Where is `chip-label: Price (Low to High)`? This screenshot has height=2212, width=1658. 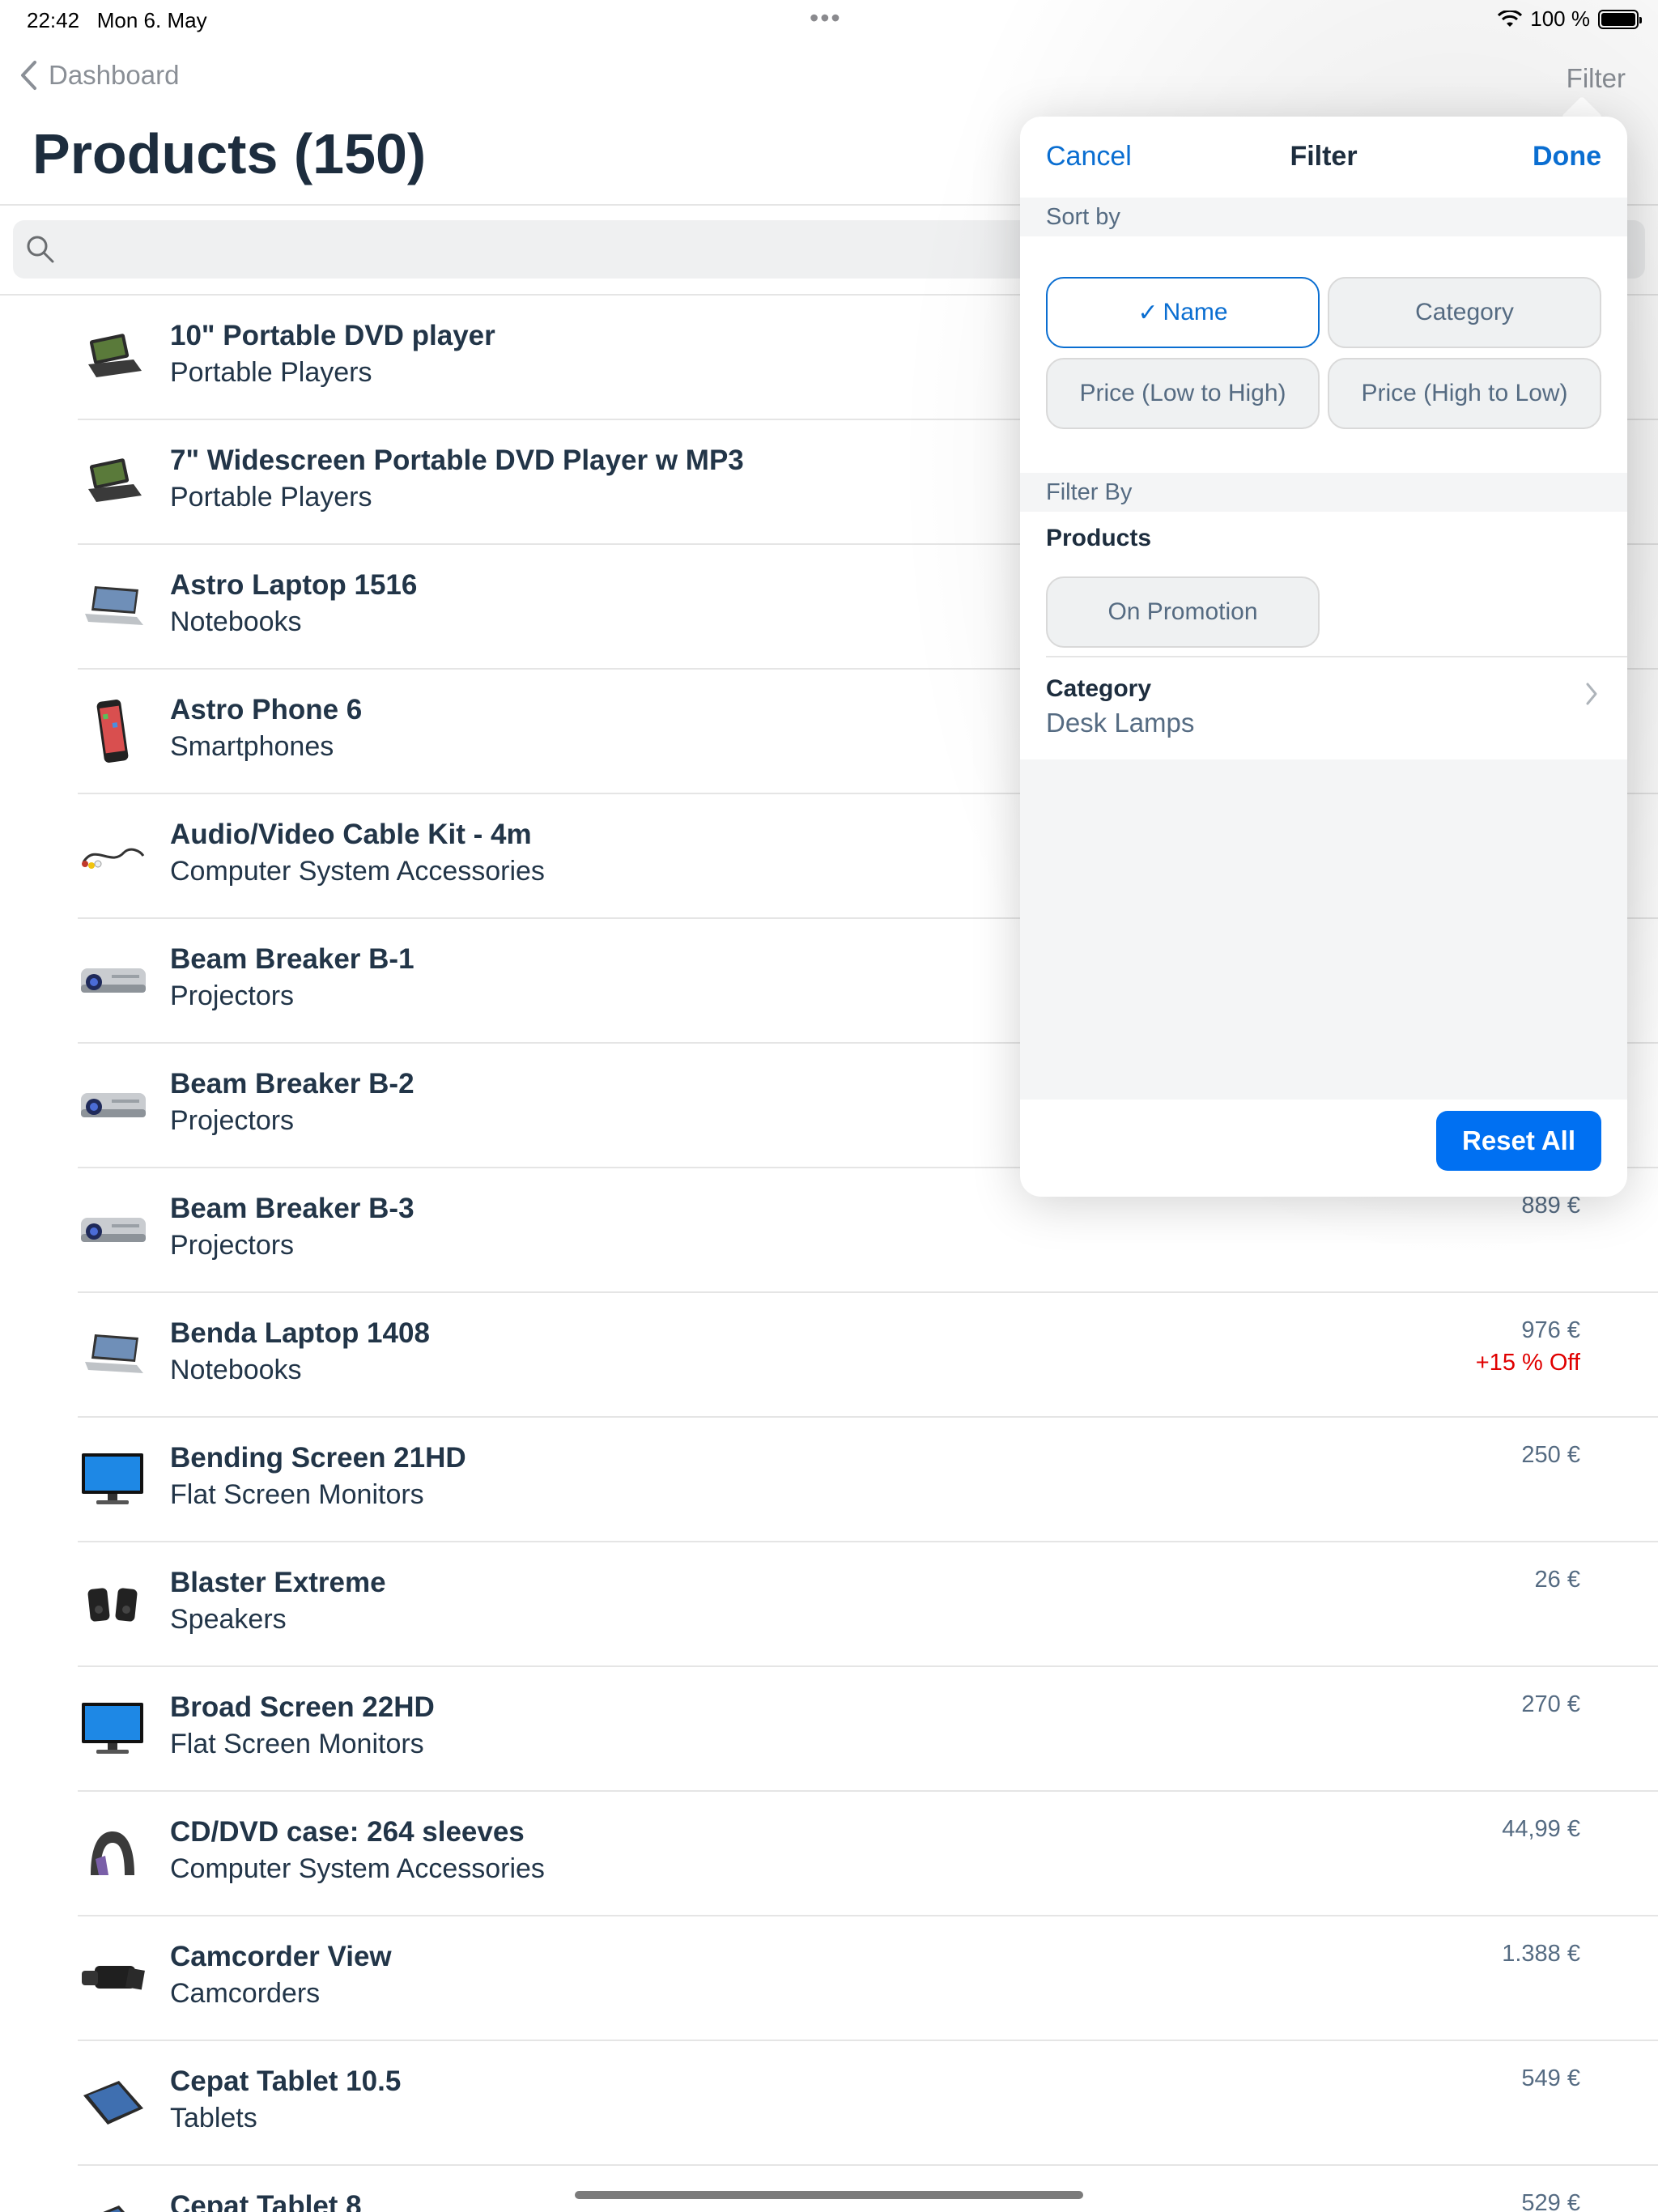 chip-label: Price (Low to High) is located at coordinates (1182, 393).